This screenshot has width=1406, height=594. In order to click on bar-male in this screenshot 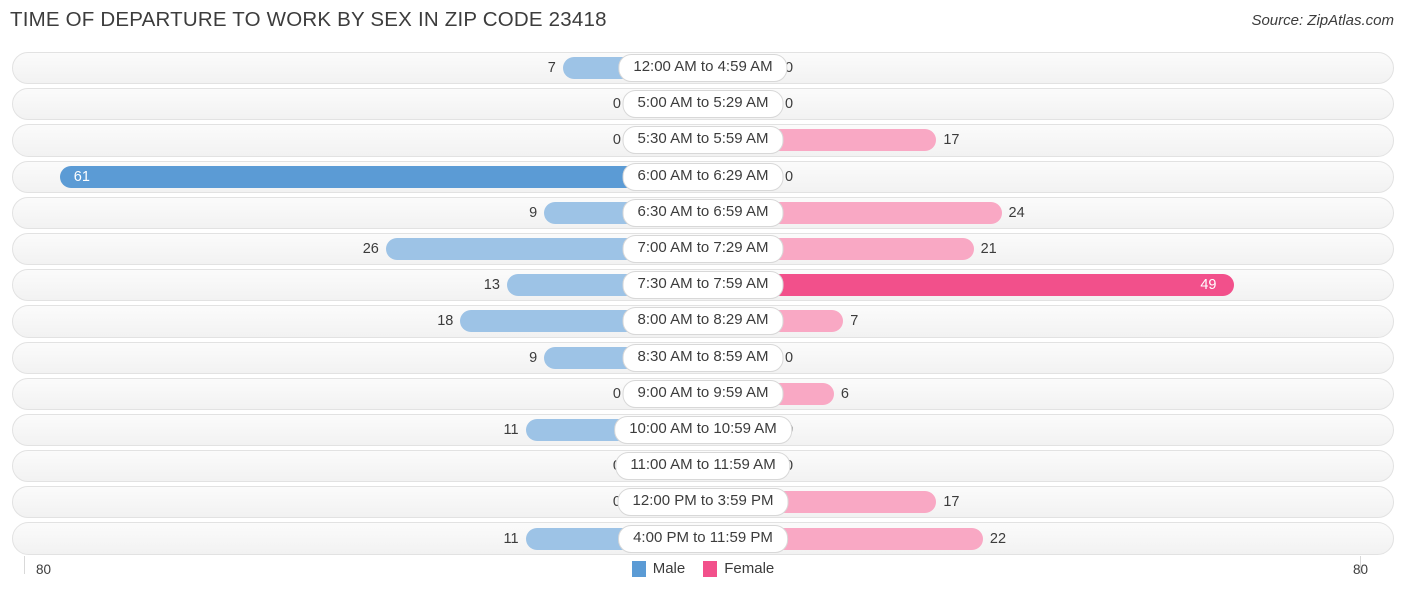, I will do `click(381, 176)`.